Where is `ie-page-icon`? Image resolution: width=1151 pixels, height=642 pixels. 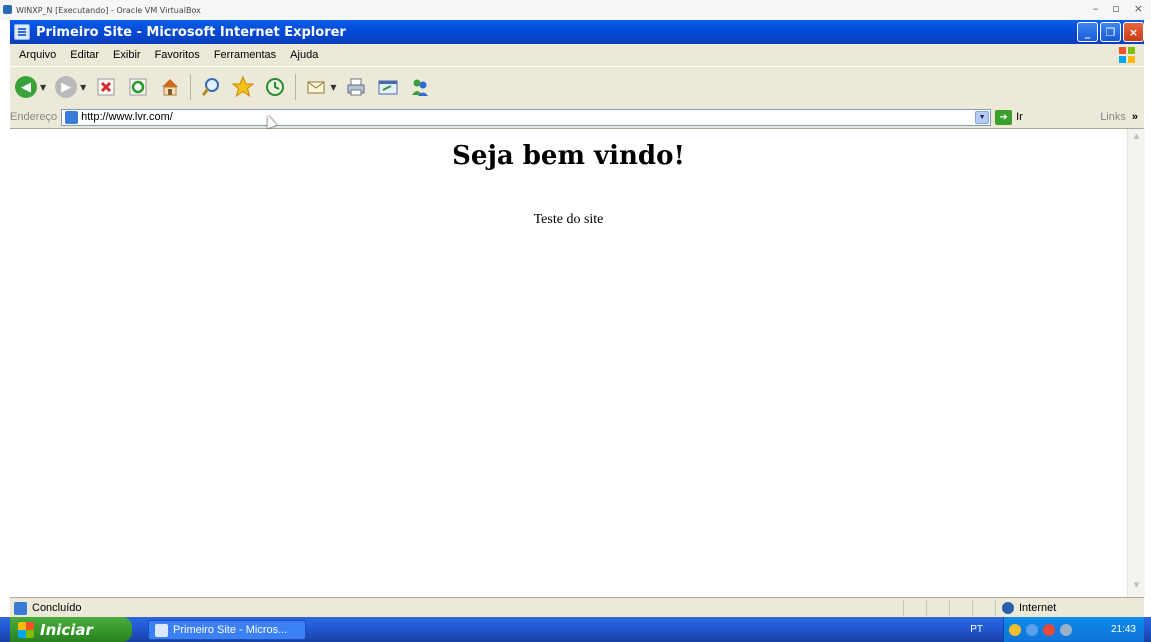
ie-page-icon is located at coordinates (22, 32).